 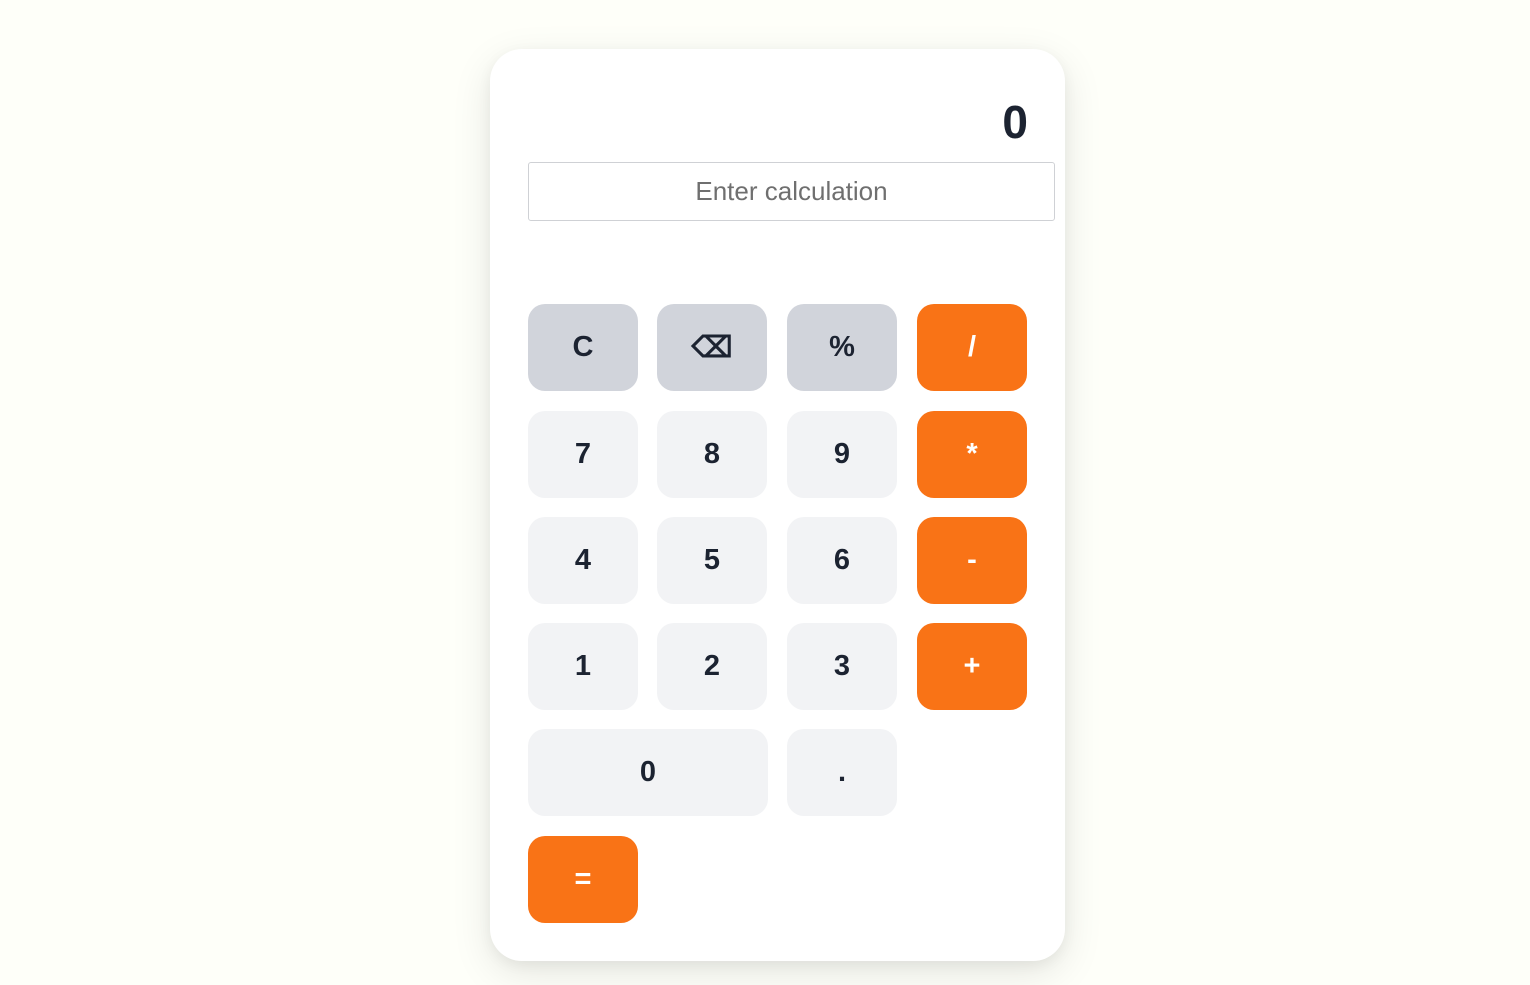 I want to click on add-button: +, so click(x=972, y=666).